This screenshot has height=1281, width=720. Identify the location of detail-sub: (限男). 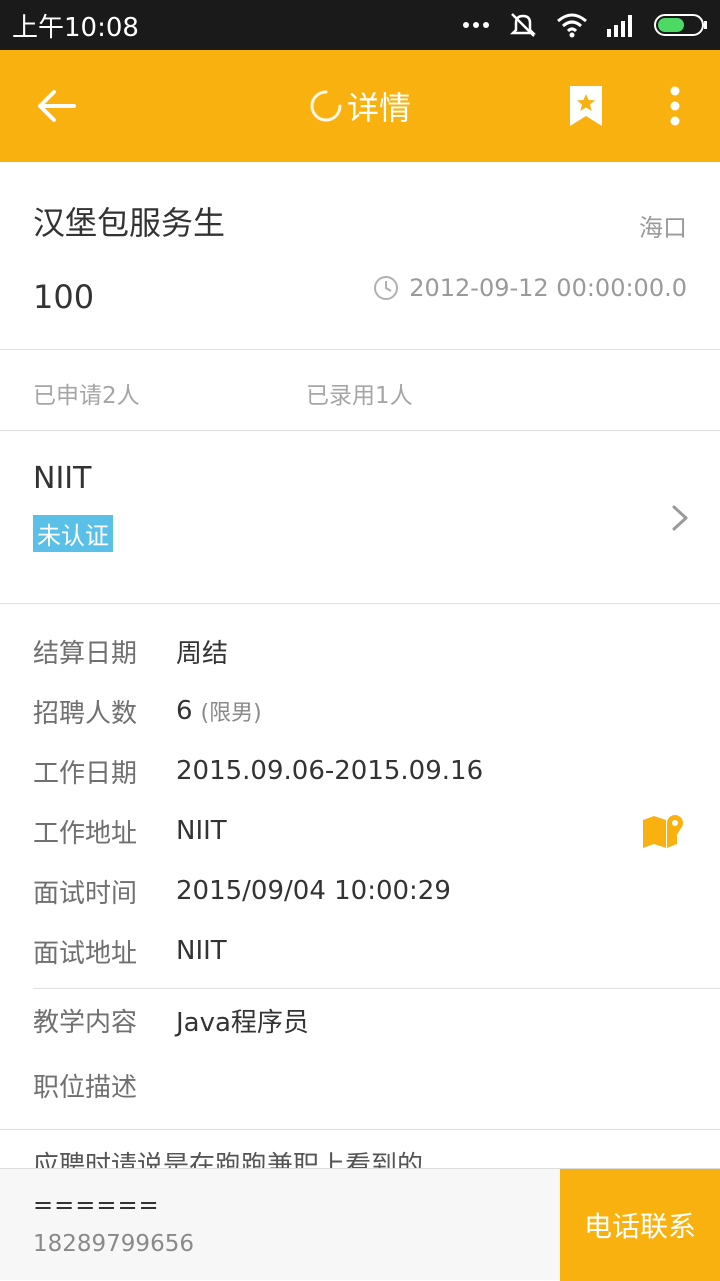
(231, 713).